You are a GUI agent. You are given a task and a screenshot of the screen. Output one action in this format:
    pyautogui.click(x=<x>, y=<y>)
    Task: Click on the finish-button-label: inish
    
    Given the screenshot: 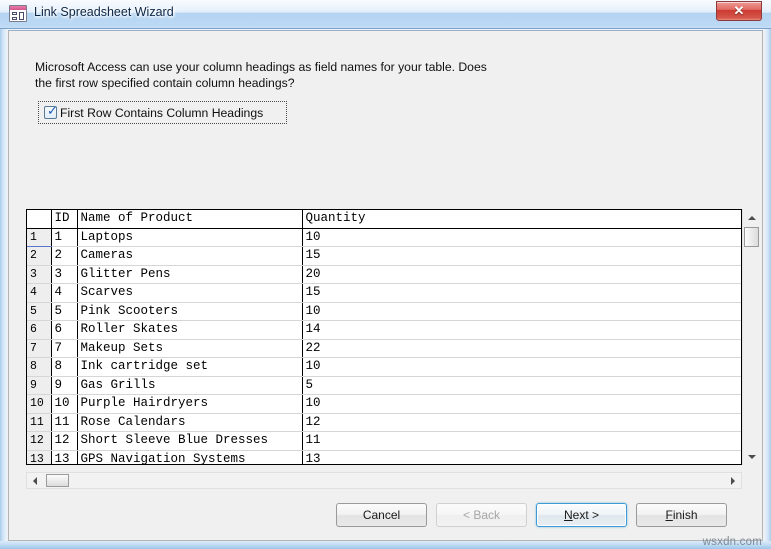 What is the action you would take?
    pyautogui.click(x=685, y=515)
    